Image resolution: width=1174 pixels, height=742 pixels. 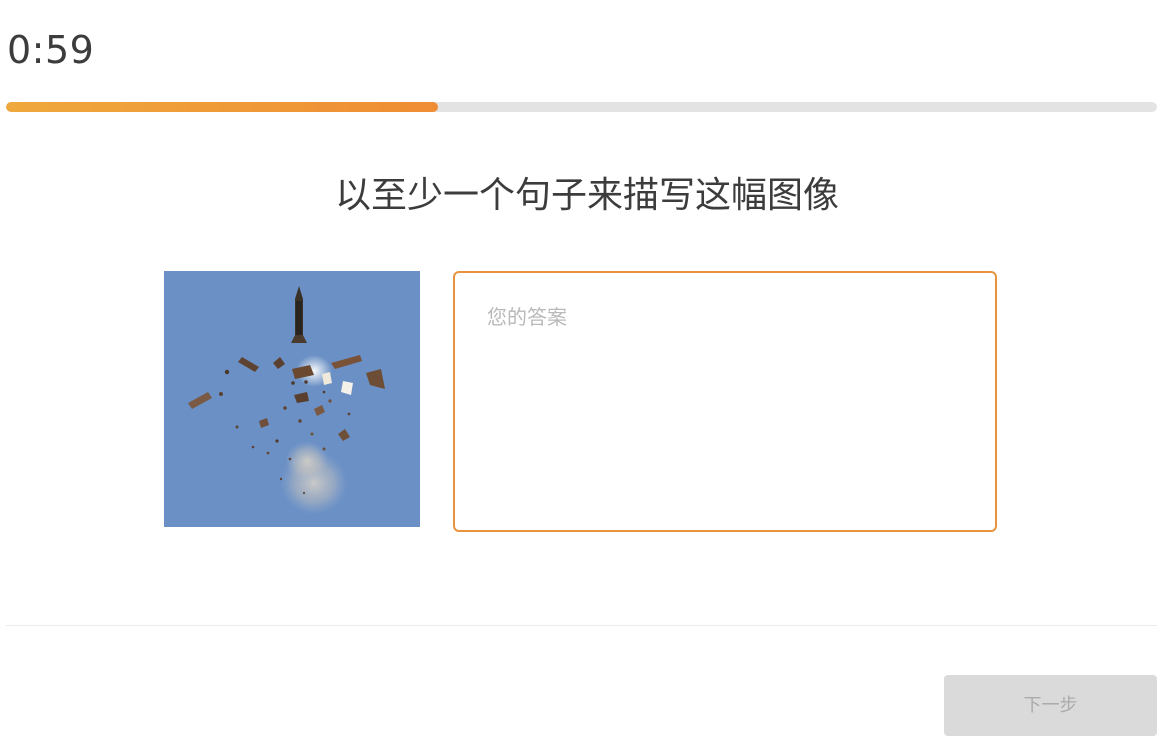 What do you see at coordinates (586, 195) in the screenshot?
I see `question-prompt: 以至少一个句子来描写这幅图像` at bounding box center [586, 195].